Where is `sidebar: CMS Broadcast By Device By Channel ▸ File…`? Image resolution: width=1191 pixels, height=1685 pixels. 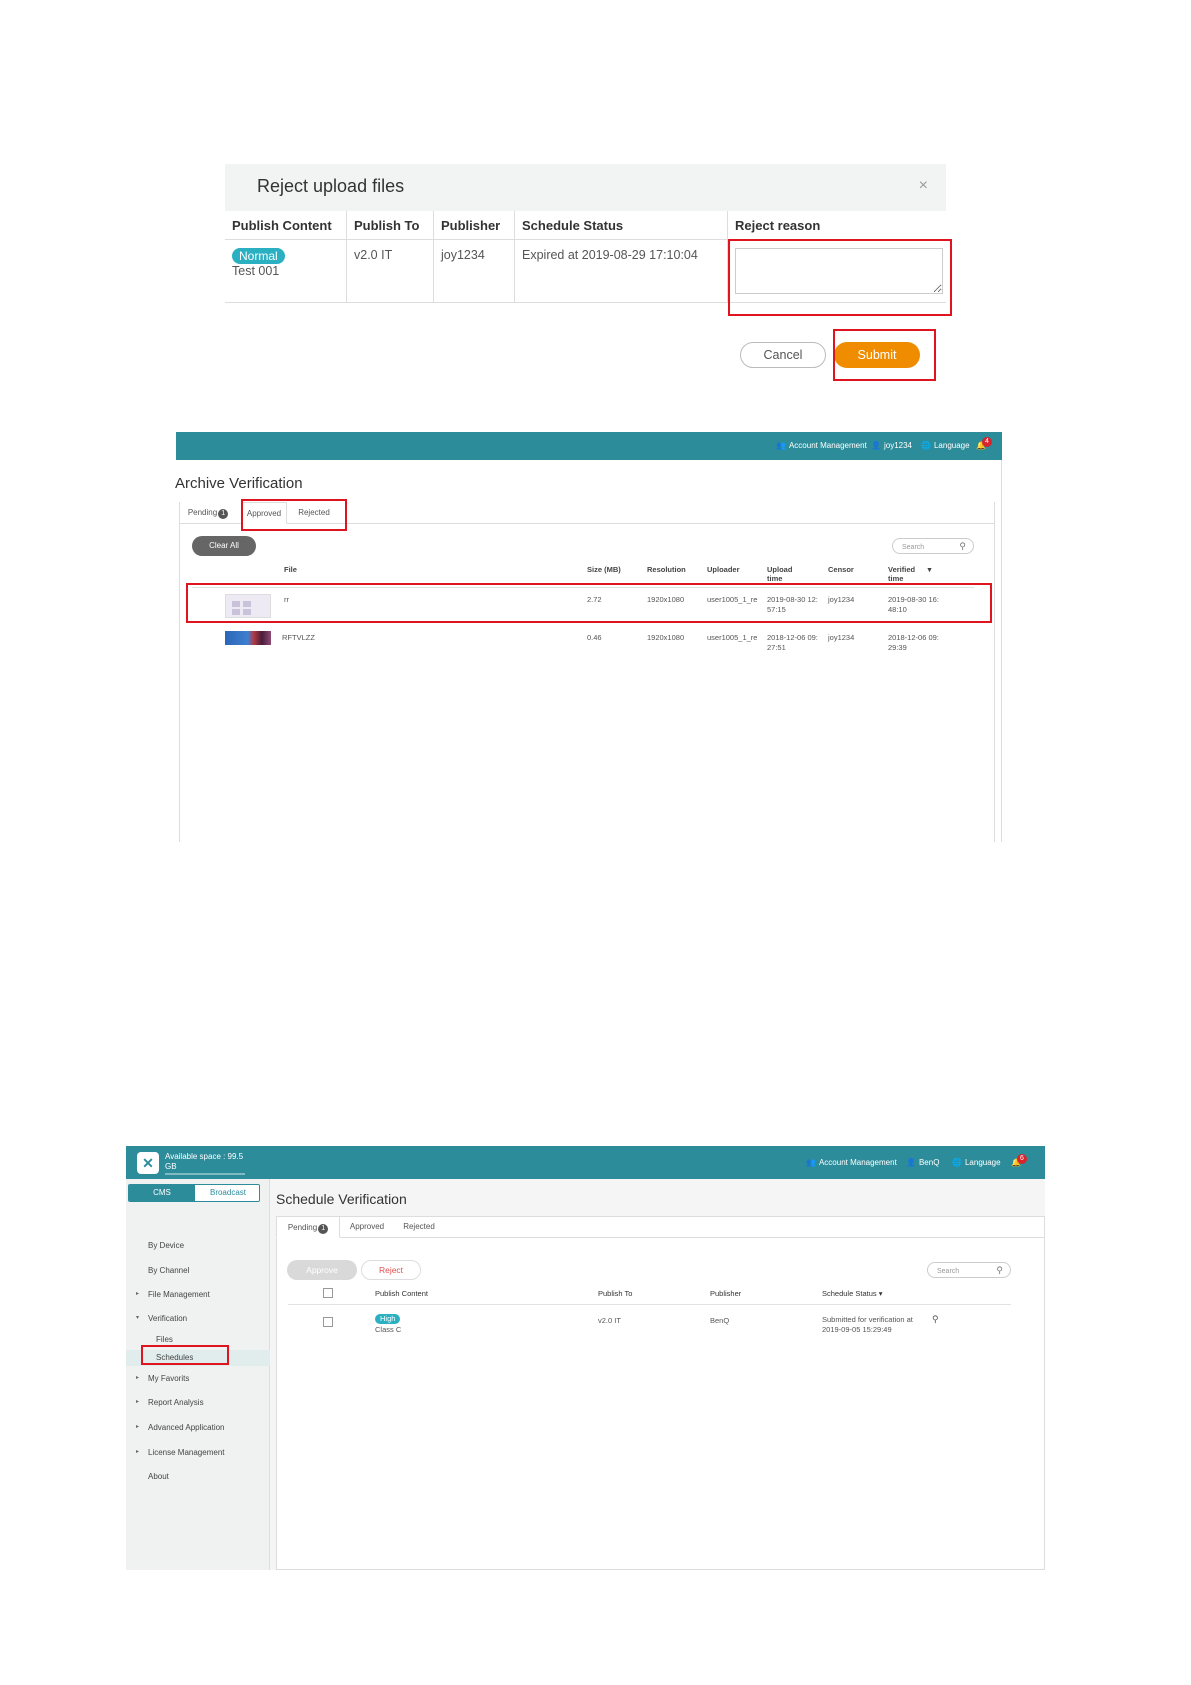 sidebar: CMS Broadcast By Device By Channel ▸ File… is located at coordinates (198, 1374).